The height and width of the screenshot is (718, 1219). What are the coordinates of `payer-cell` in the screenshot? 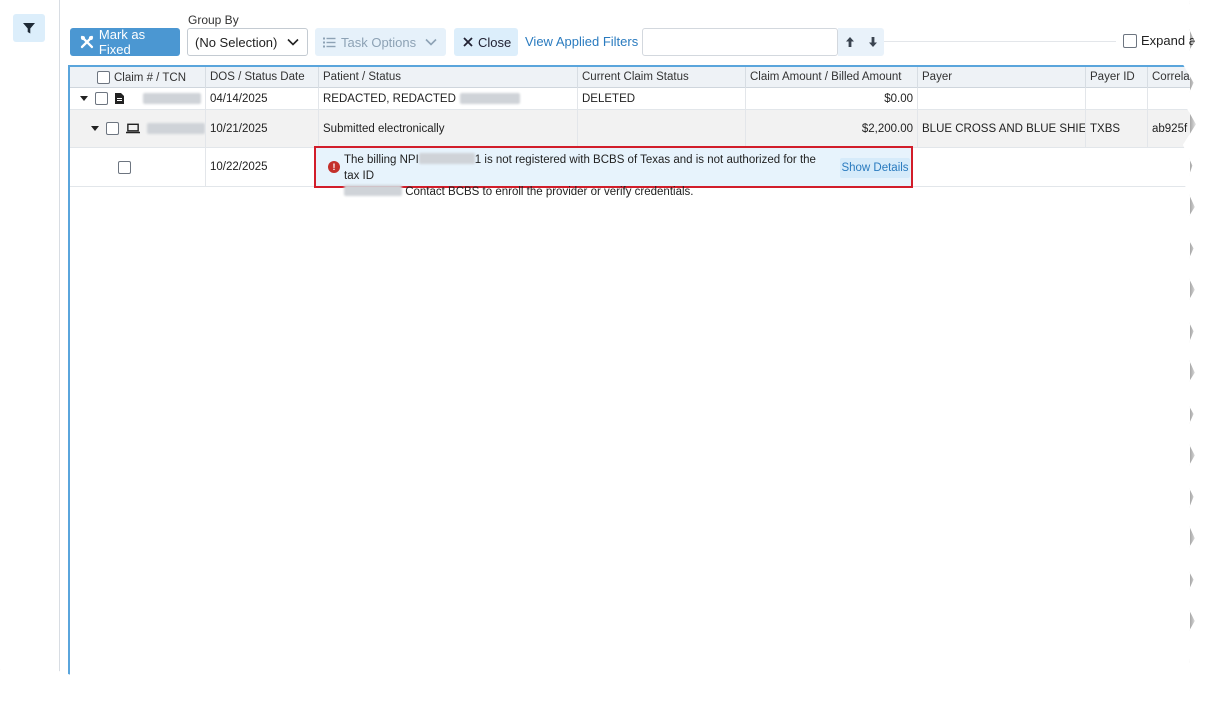 It's located at (1002, 98).